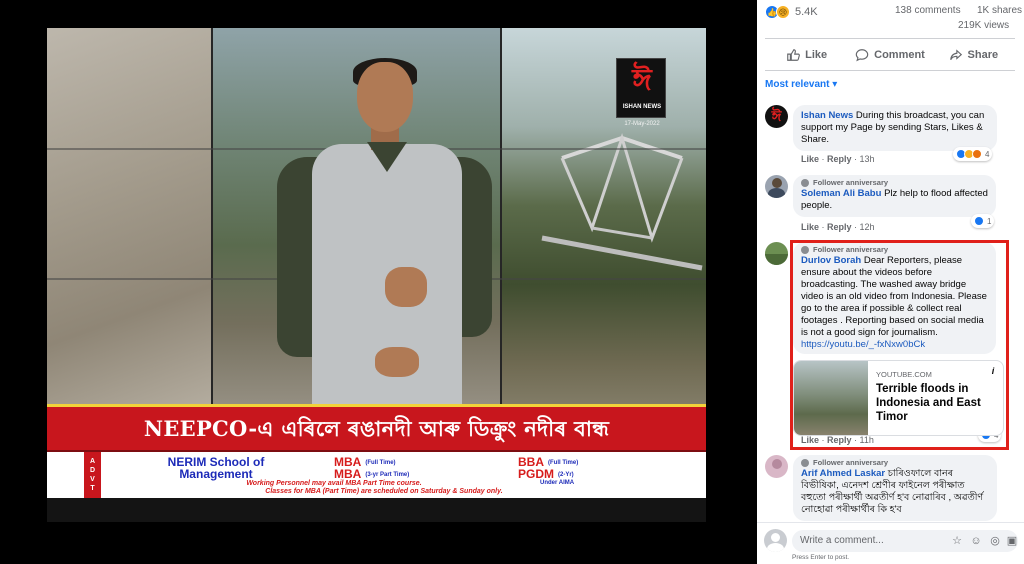  What do you see at coordinates (212, 225) in the screenshot?
I see `panel-divider` at bounding box center [212, 225].